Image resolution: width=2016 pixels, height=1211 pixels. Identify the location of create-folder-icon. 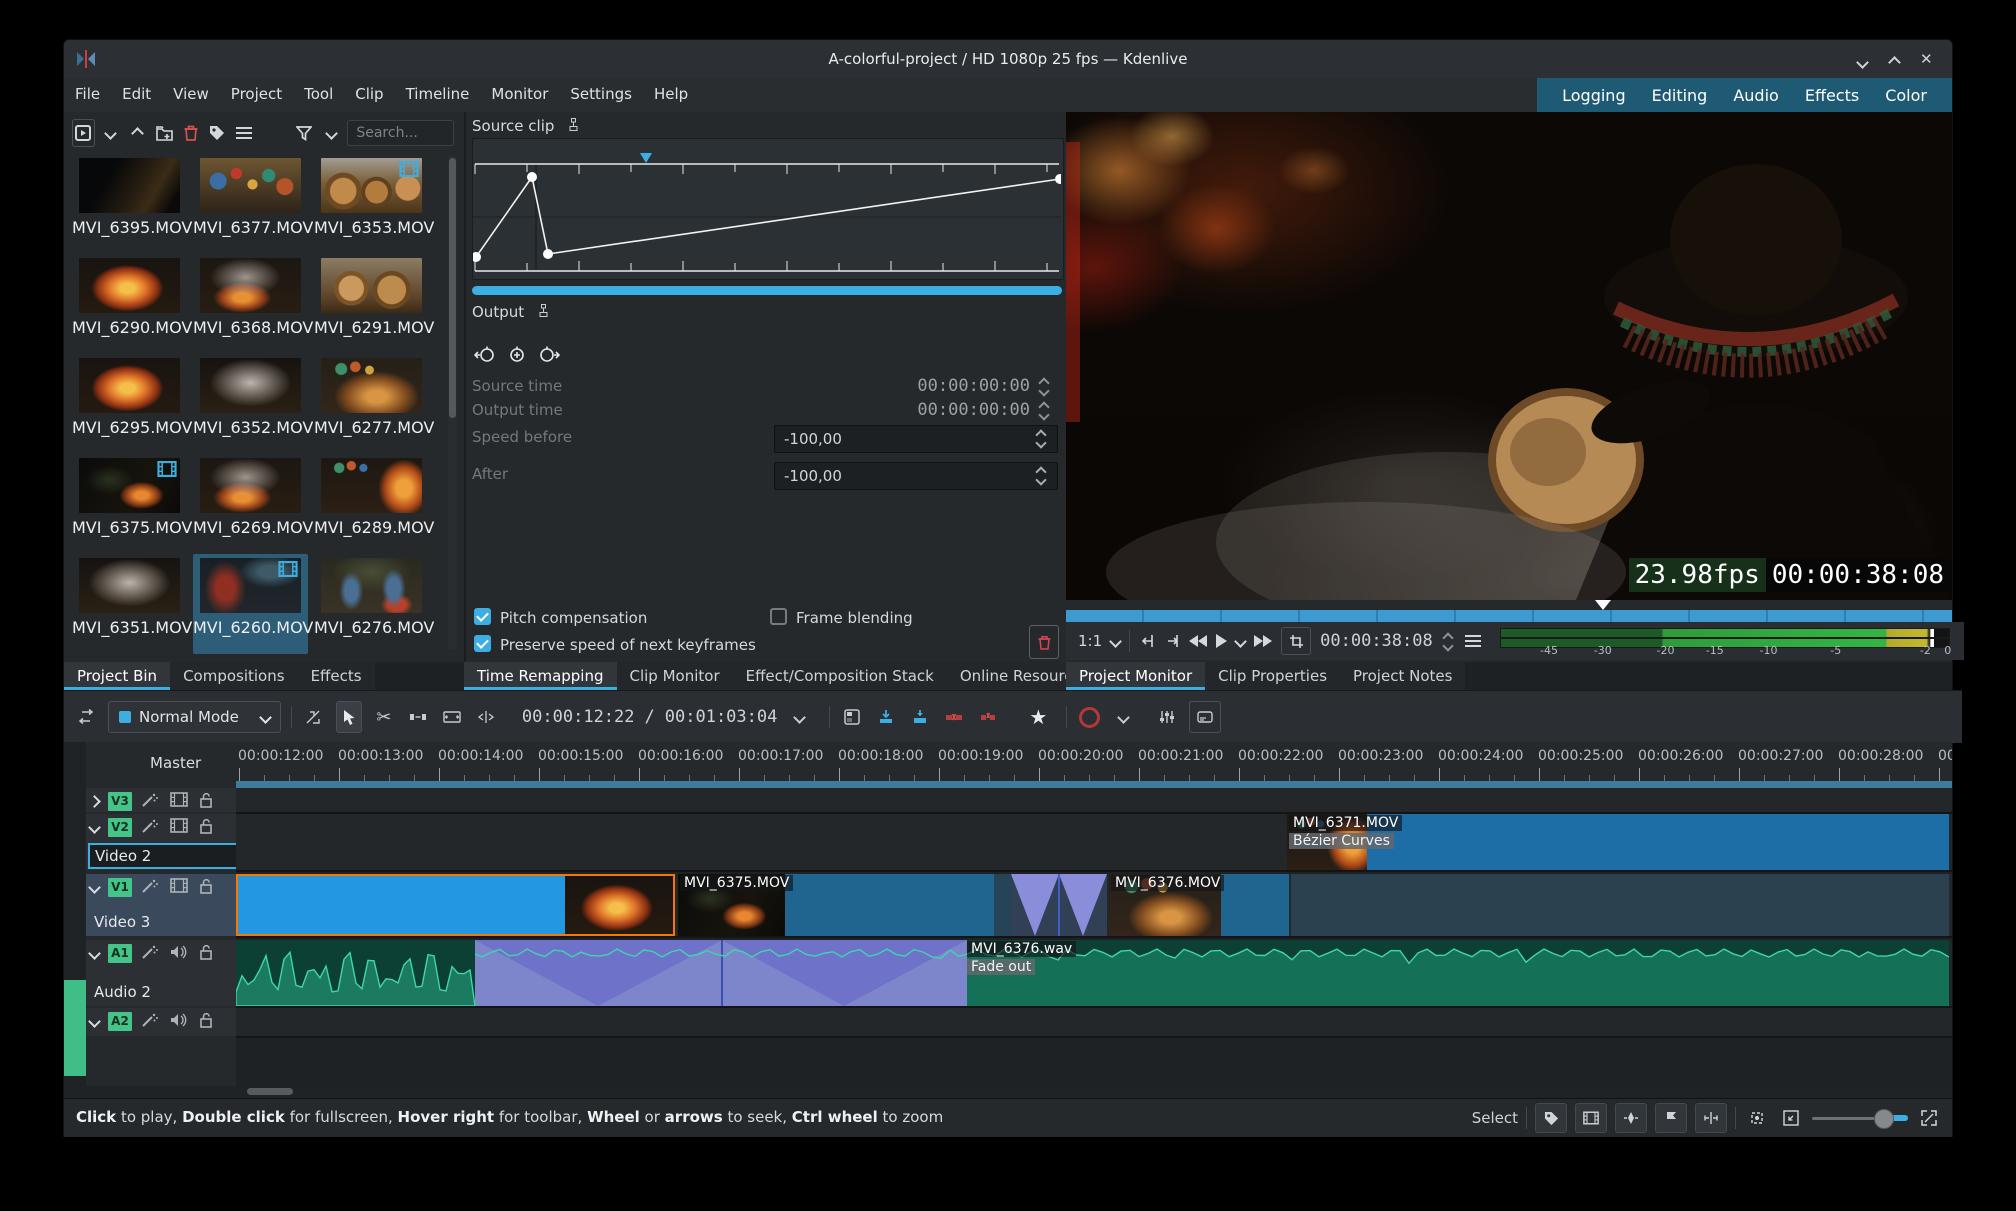
(164, 133).